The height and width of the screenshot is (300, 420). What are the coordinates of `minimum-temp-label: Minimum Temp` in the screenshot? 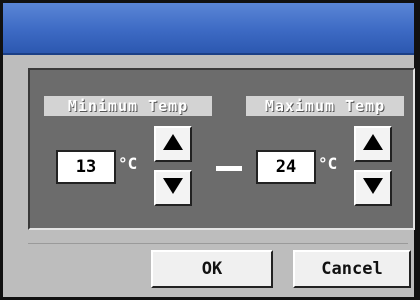 It's located at (128, 106).